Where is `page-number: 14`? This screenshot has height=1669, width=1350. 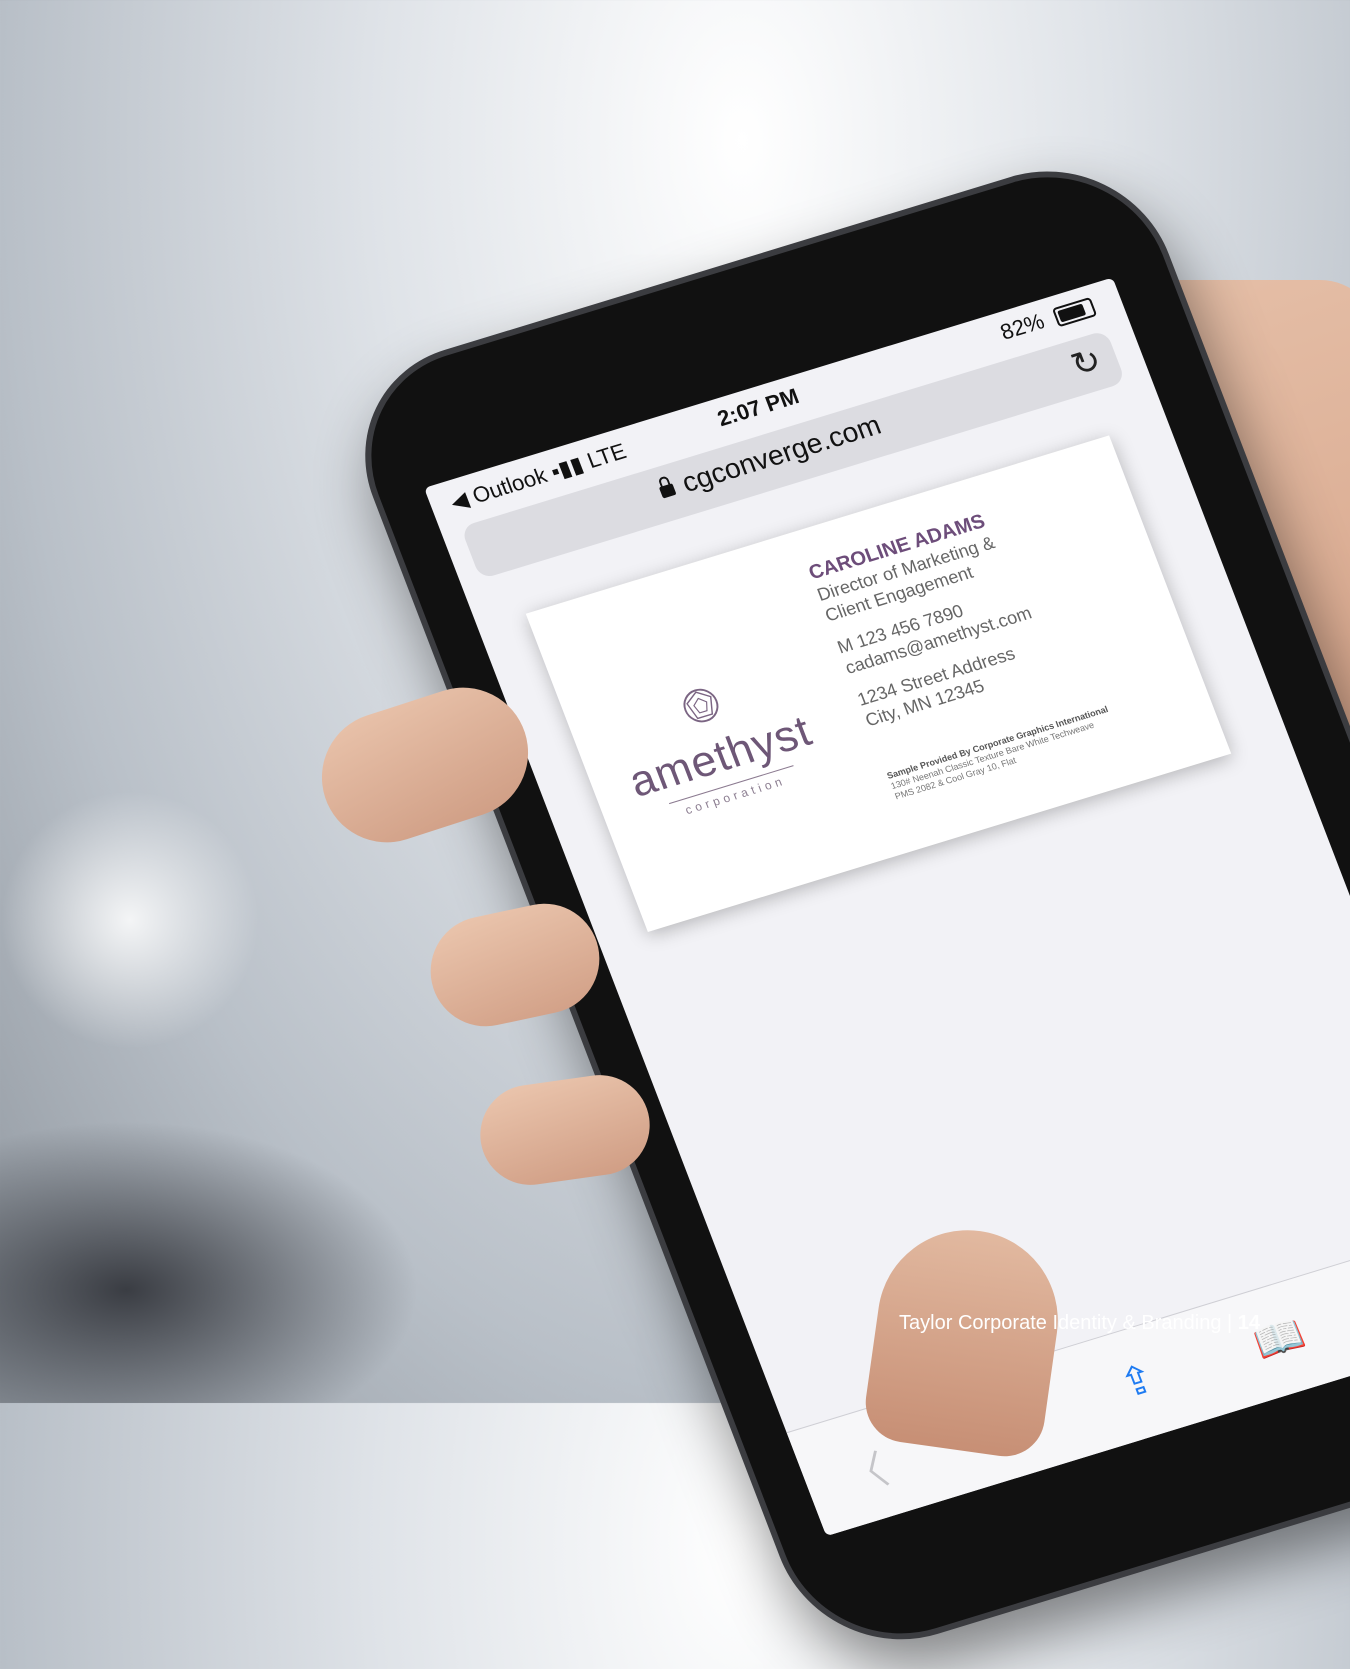 page-number: 14 is located at coordinates (1248, 1323).